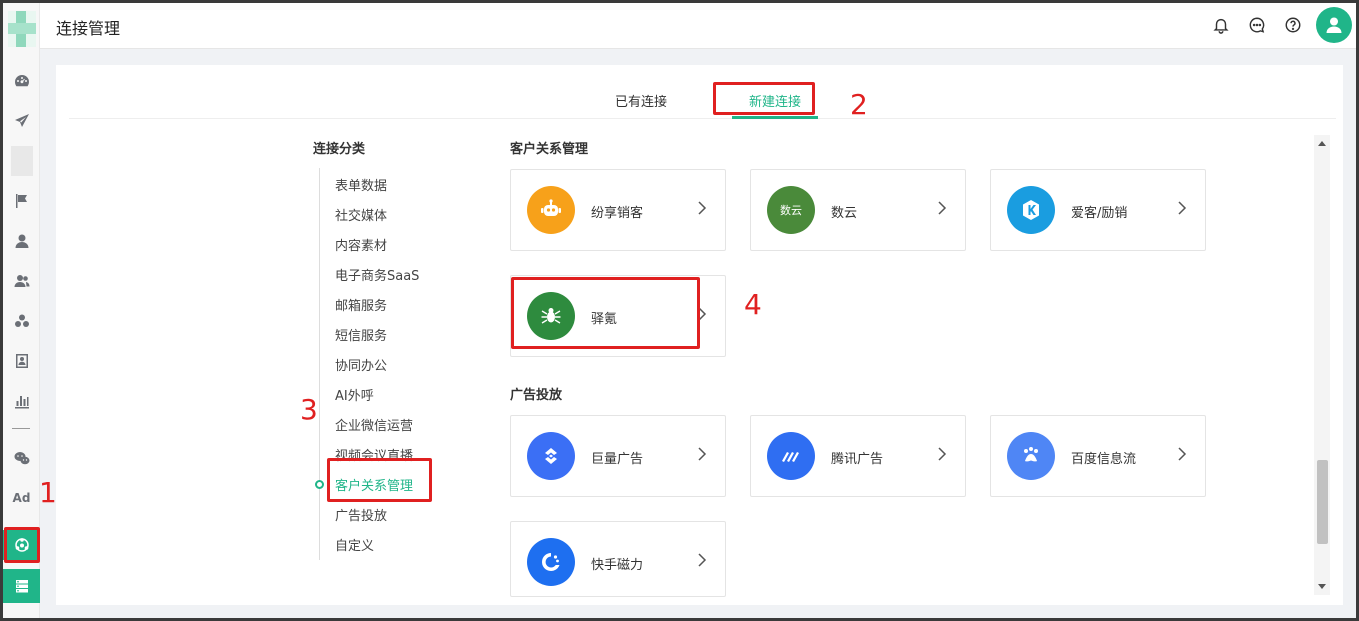  Describe the element at coordinates (361, 334) in the screenshot. I see `category-item: 短信服务` at that location.